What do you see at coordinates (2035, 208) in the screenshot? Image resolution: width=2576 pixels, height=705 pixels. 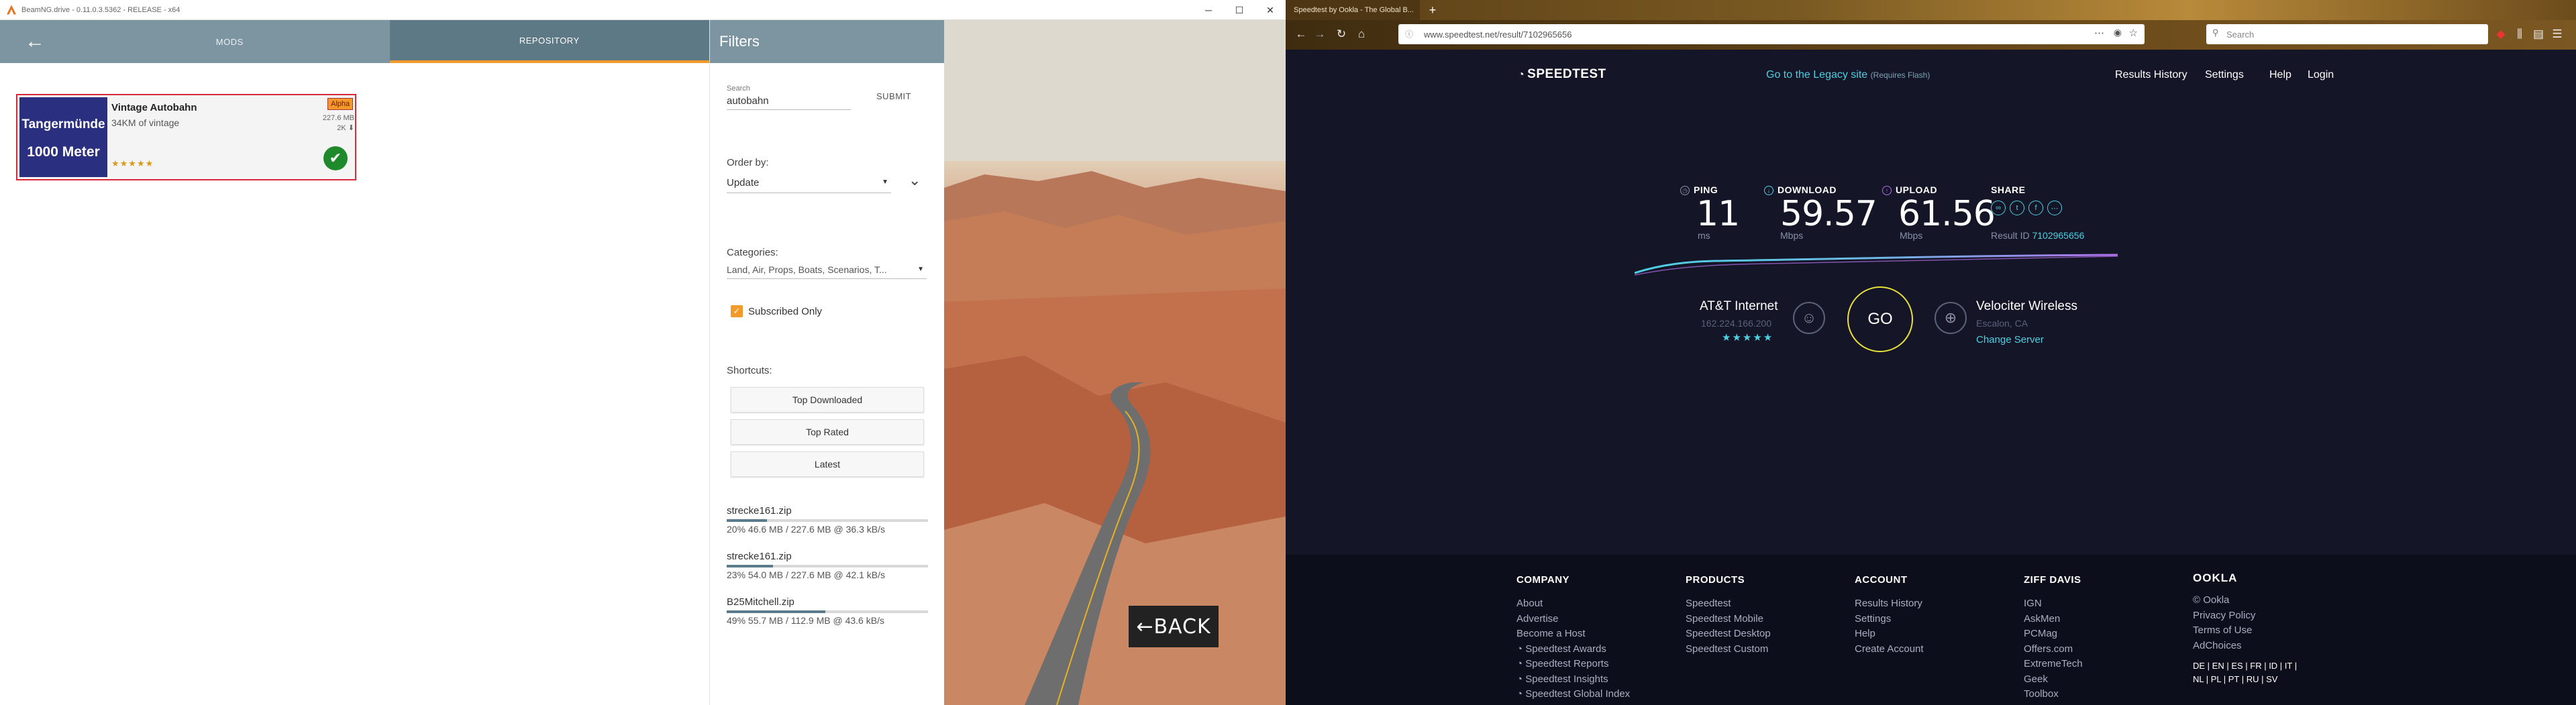 I see `facebook-icon: f` at bounding box center [2035, 208].